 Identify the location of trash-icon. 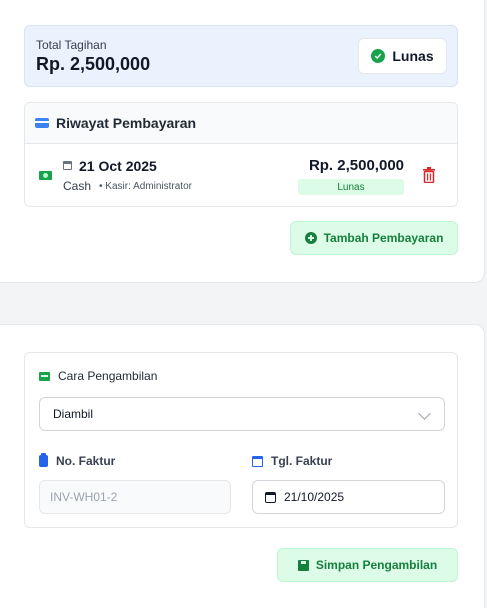
(429, 175).